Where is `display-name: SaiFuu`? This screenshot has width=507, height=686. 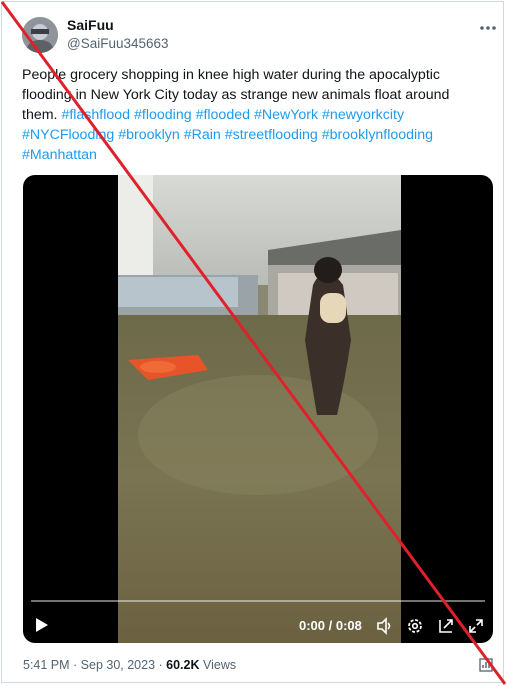 display-name: SaiFuu is located at coordinates (90, 25).